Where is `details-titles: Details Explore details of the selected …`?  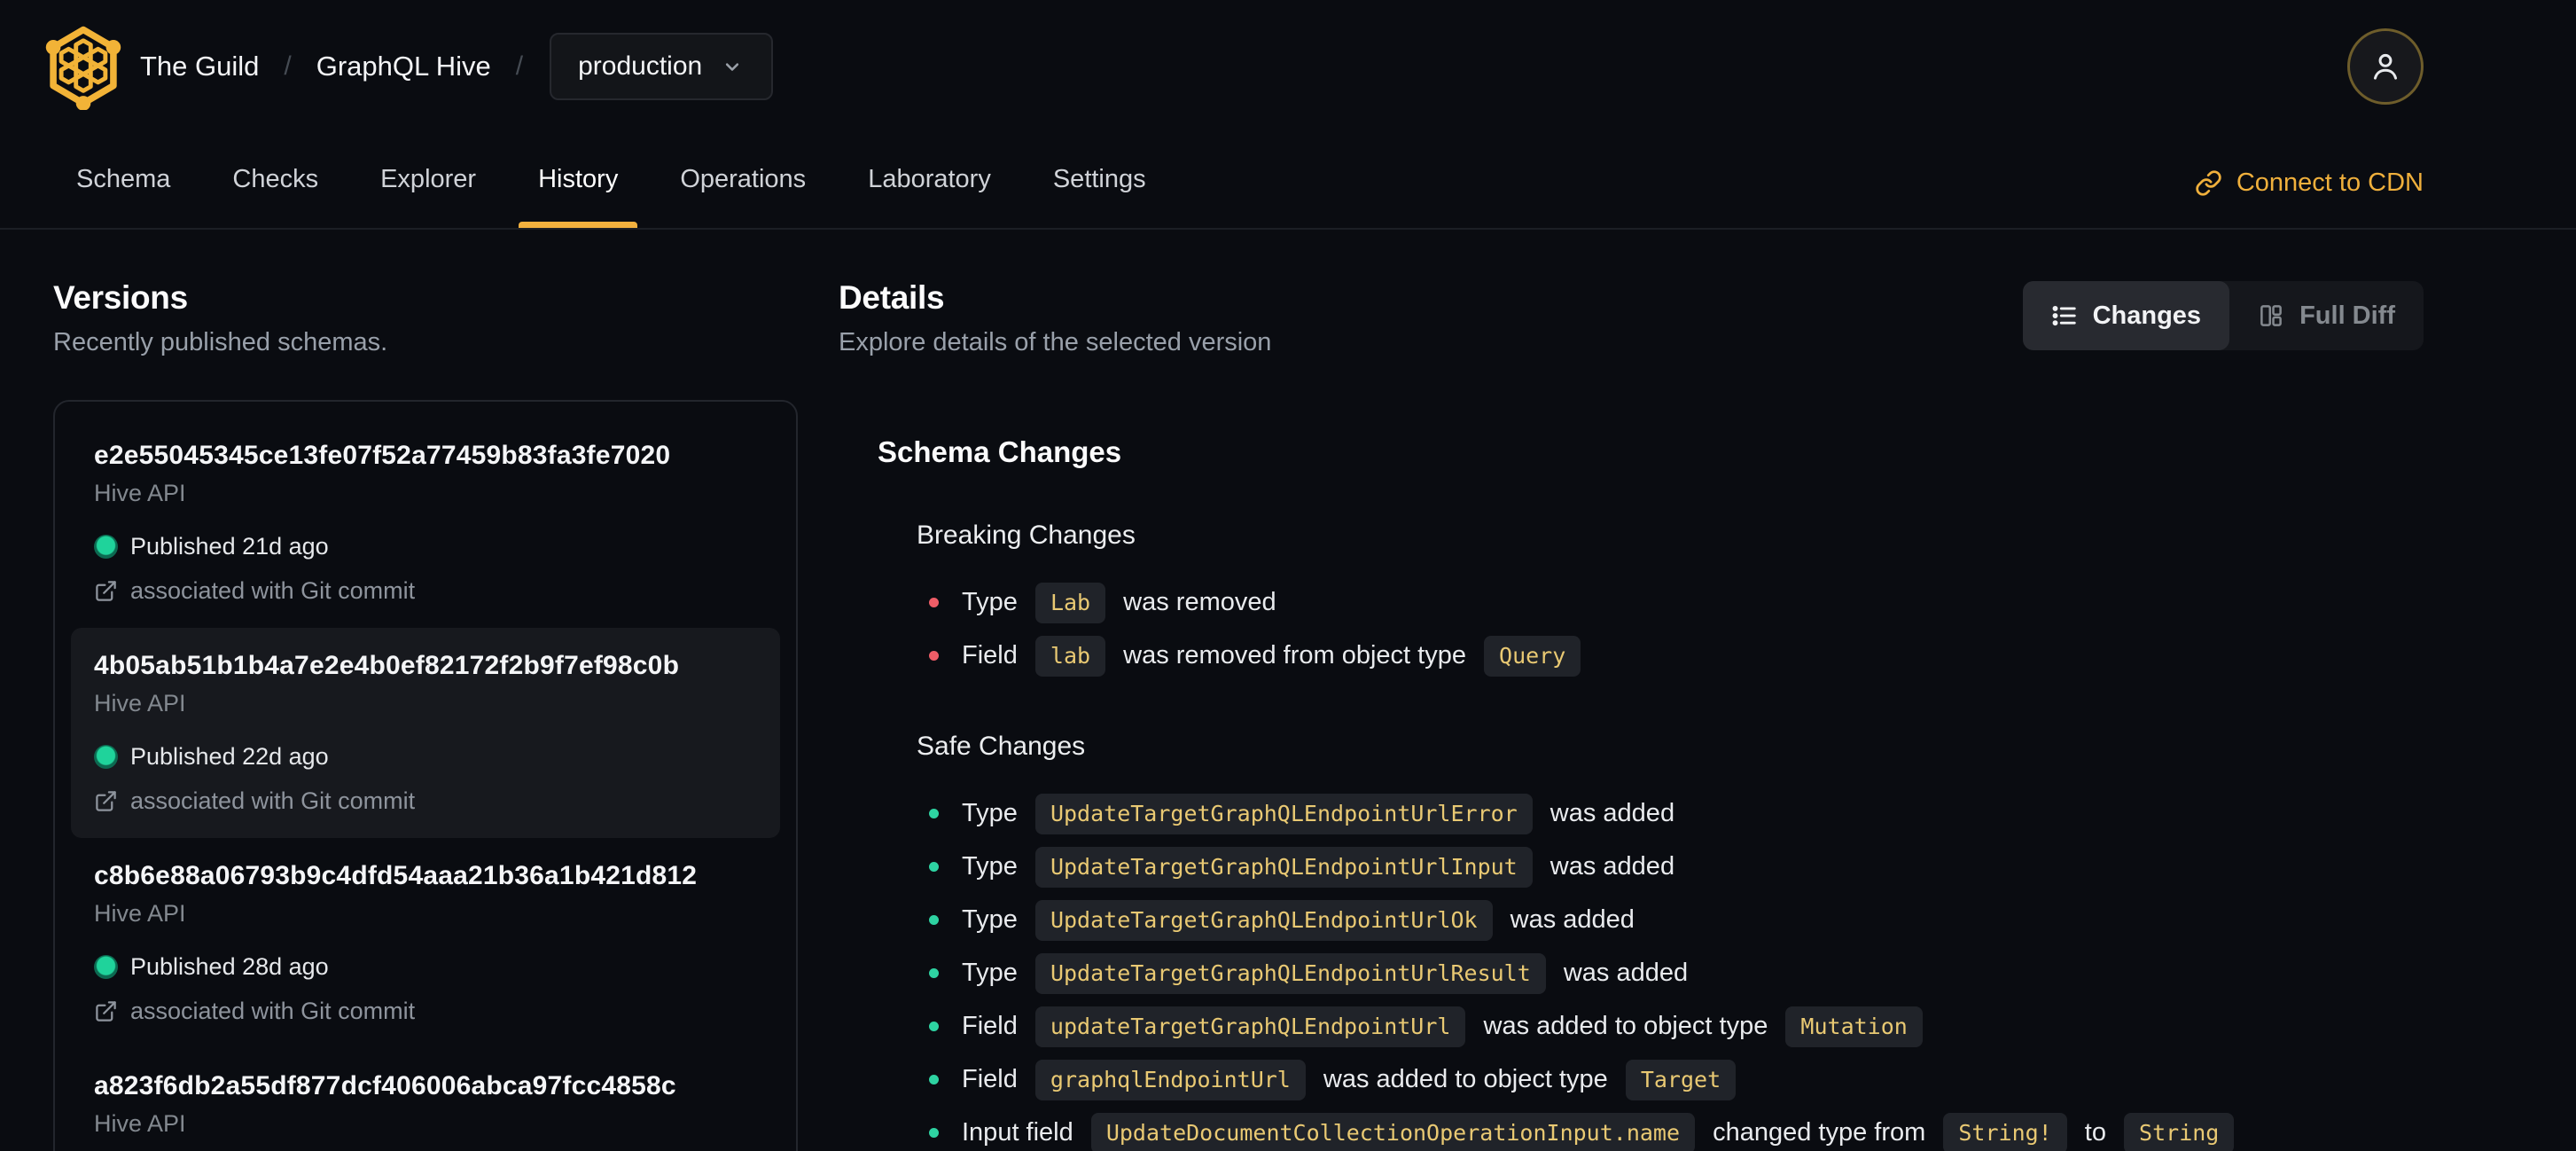 details-titles: Details Explore details of the selected … is located at coordinates (1055, 318).